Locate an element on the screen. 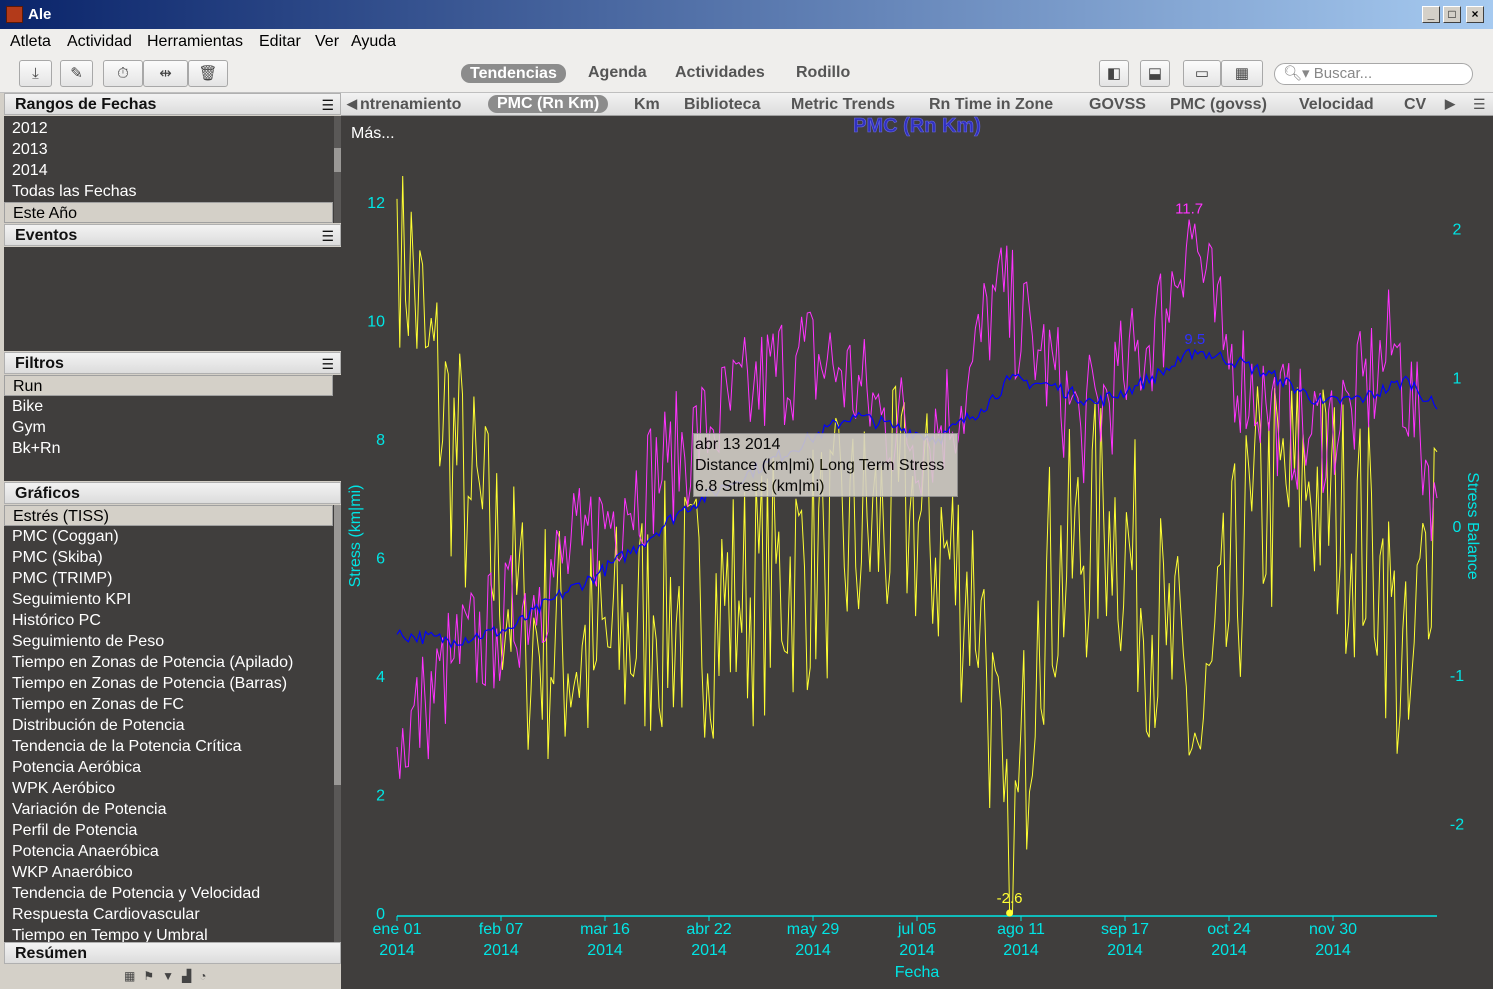  chart-list-item: Estrés (TISS) is located at coordinates (168, 515).